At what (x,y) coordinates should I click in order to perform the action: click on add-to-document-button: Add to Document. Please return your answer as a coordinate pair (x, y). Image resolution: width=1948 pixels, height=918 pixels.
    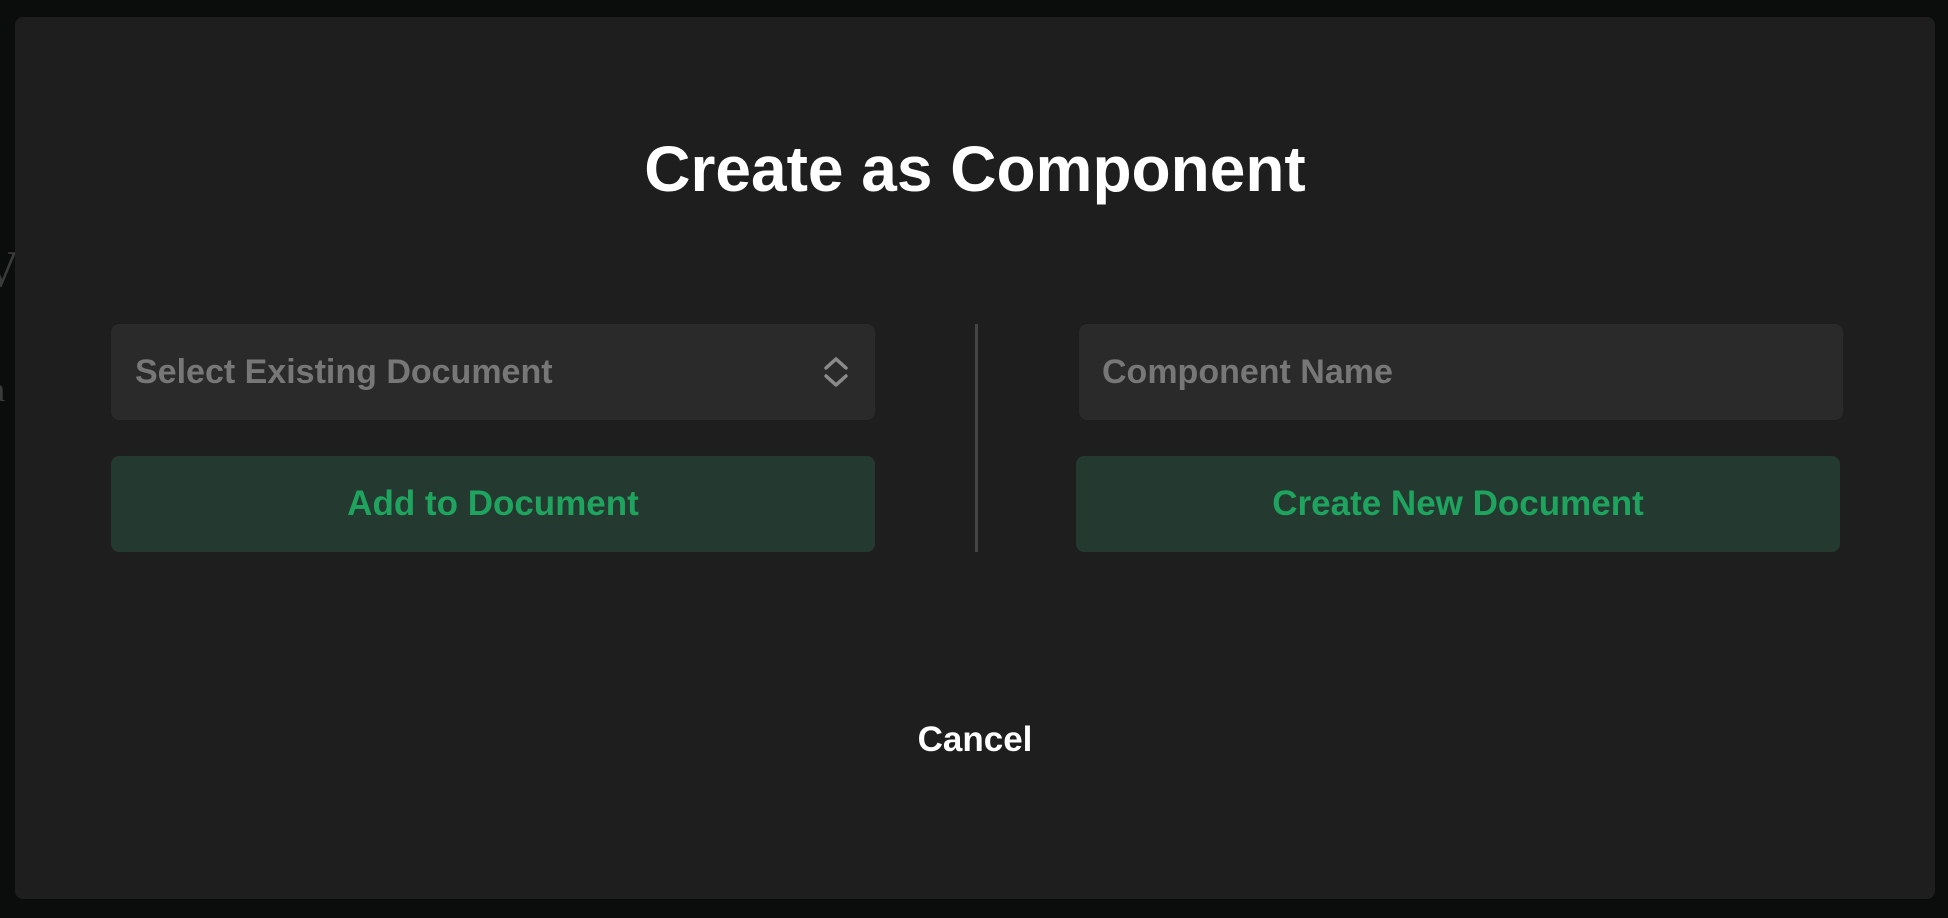
    Looking at the image, I should click on (493, 504).